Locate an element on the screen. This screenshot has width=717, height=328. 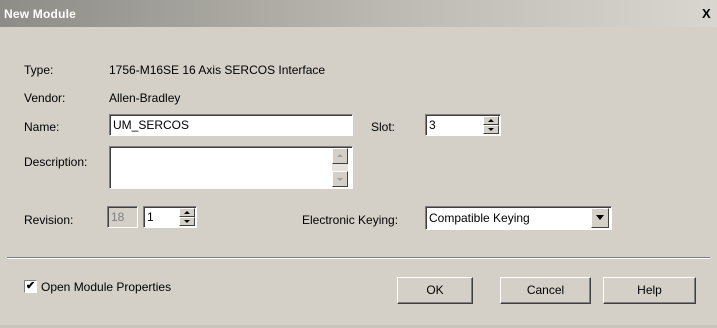
cancel-button: Cancel is located at coordinates (545, 290).